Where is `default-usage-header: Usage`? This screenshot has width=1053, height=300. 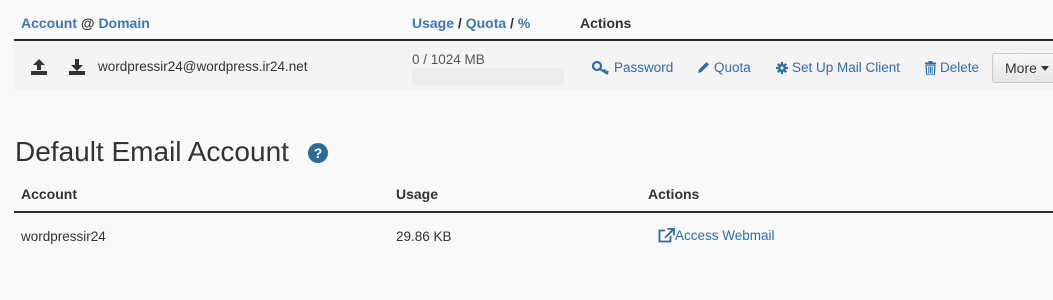 default-usage-header: Usage is located at coordinates (417, 194).